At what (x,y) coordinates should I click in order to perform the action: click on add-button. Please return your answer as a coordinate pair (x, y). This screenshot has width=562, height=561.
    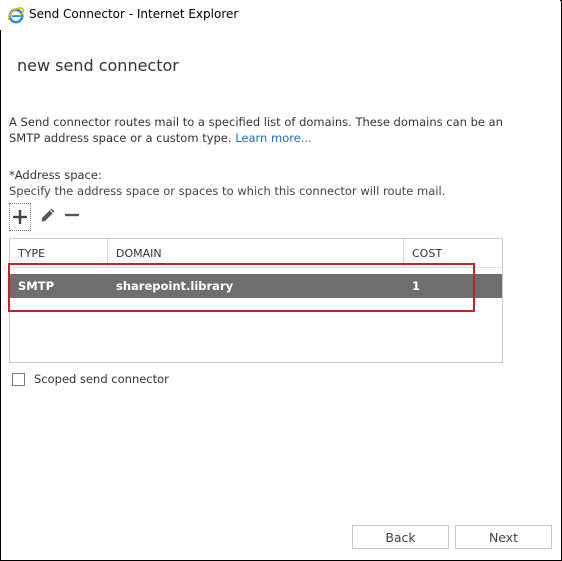
    Looking at the image, I should click on (20, 217).